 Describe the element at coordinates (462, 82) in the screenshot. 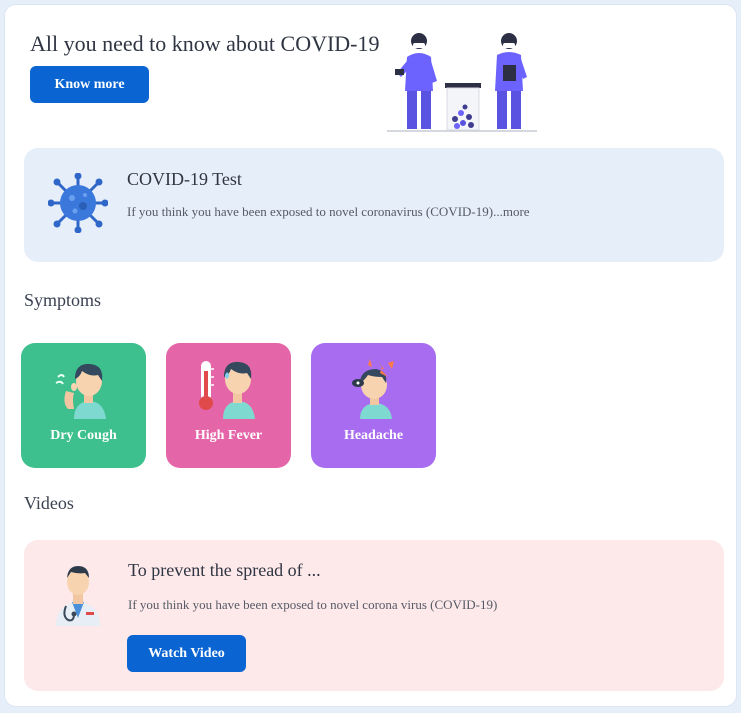

I see `medical-staff-illustration` at that location.